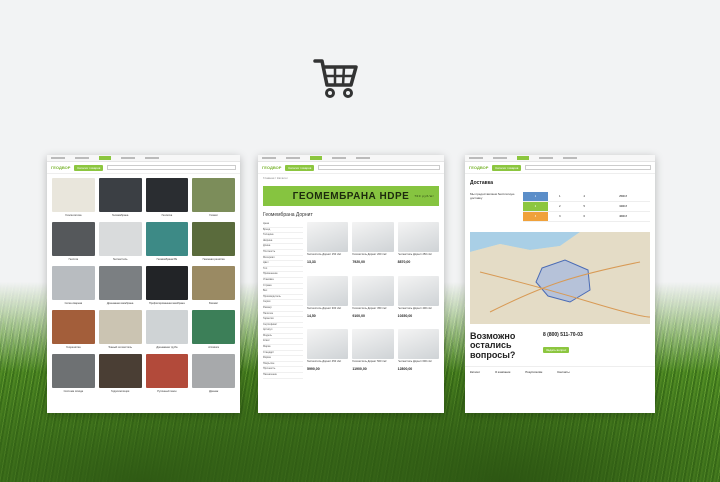 Image resolution: width=720 pixels, height=482 pixels. I want to click on category-label: Дренажная труба, so click(167, 347).